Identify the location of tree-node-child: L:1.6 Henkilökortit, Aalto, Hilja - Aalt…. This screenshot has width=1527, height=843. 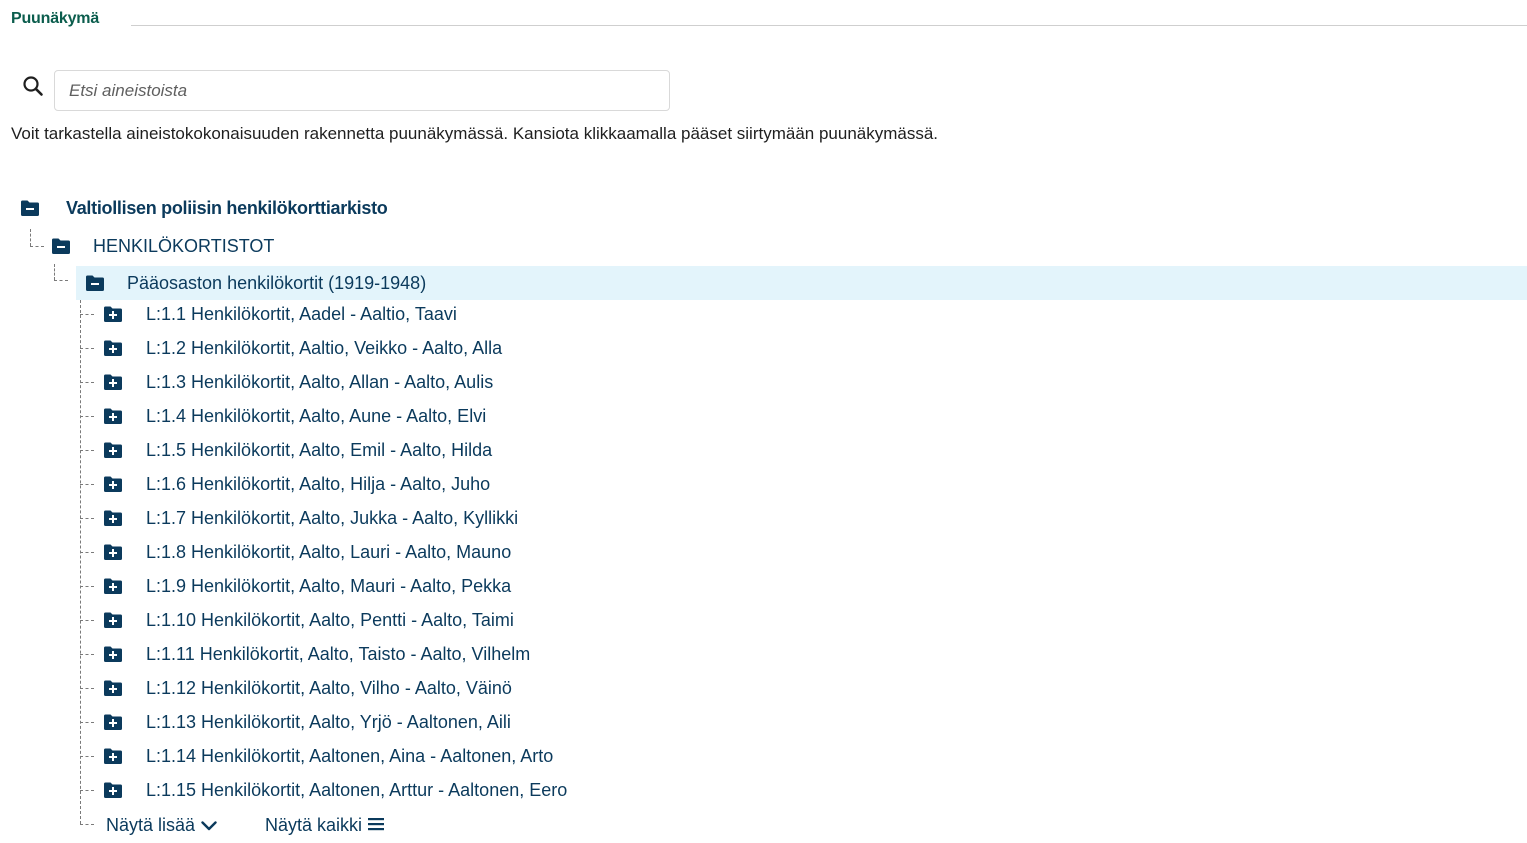
(296, 484).